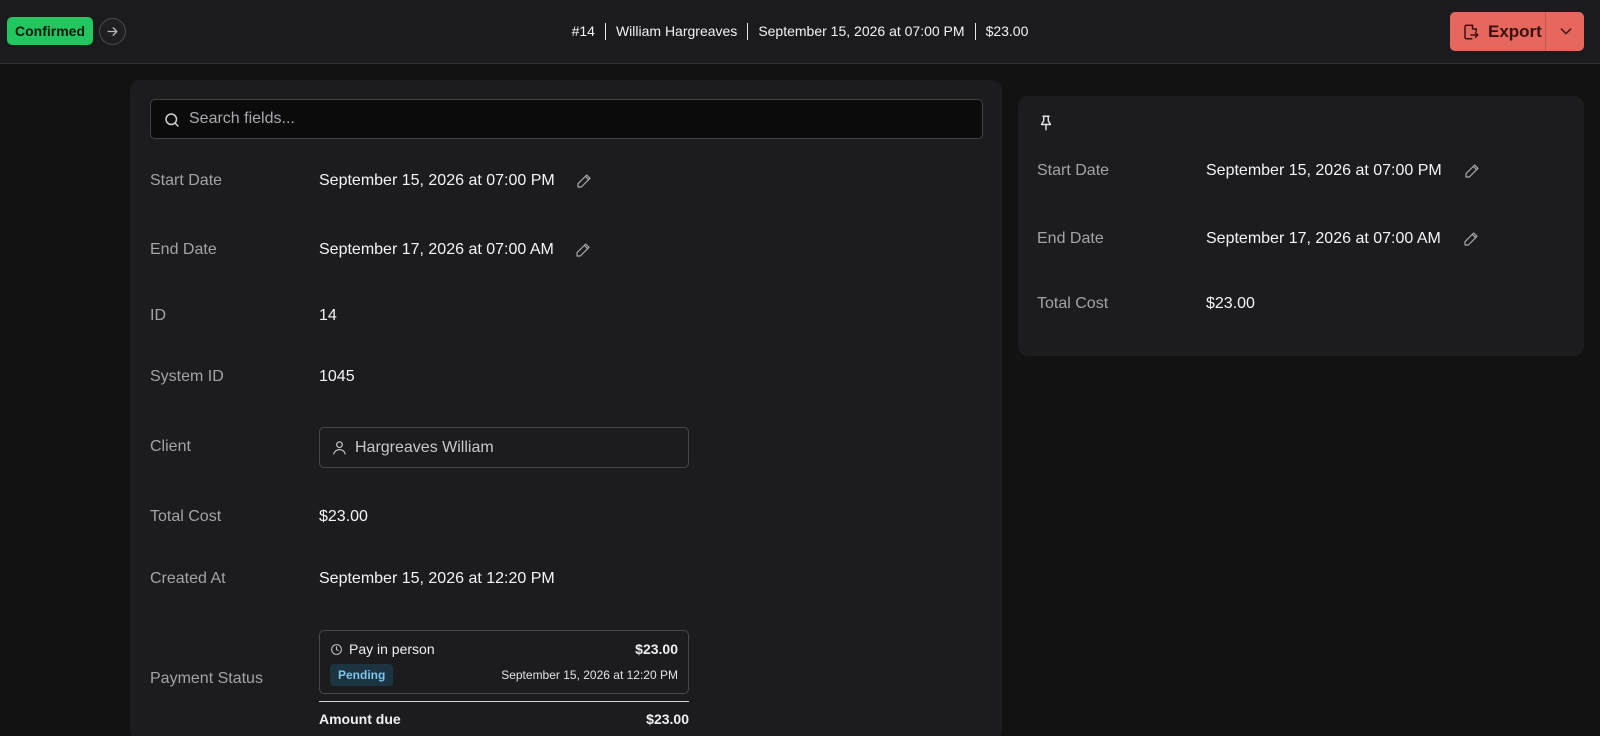 The image size is (1600, 736). Describe the element at coordinates (158, 315) in the screenshot. I see `id-label: ID` at that location.